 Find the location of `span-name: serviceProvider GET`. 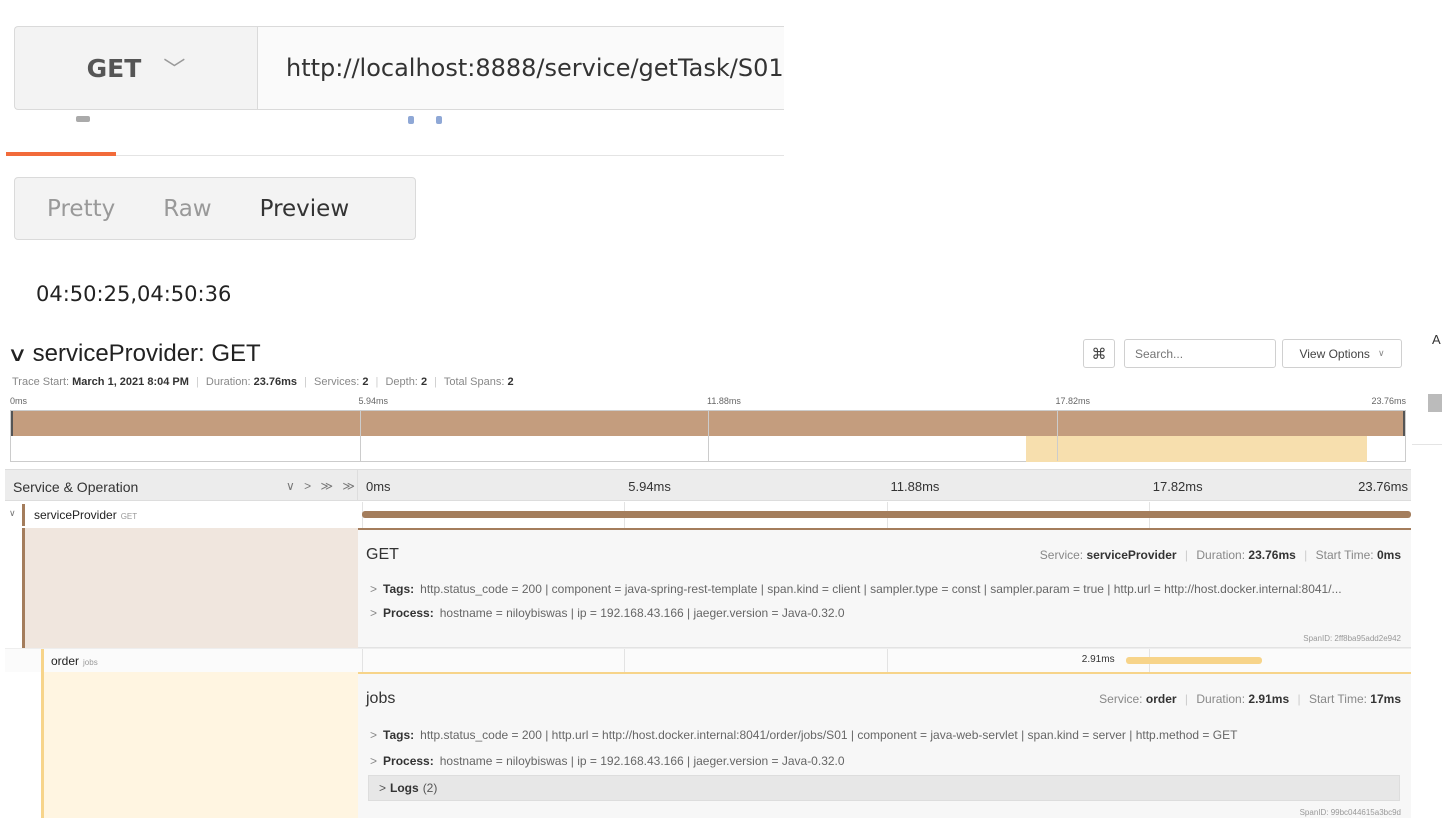

span-name: serviceProvider GET is located at coordinates (85, 515).